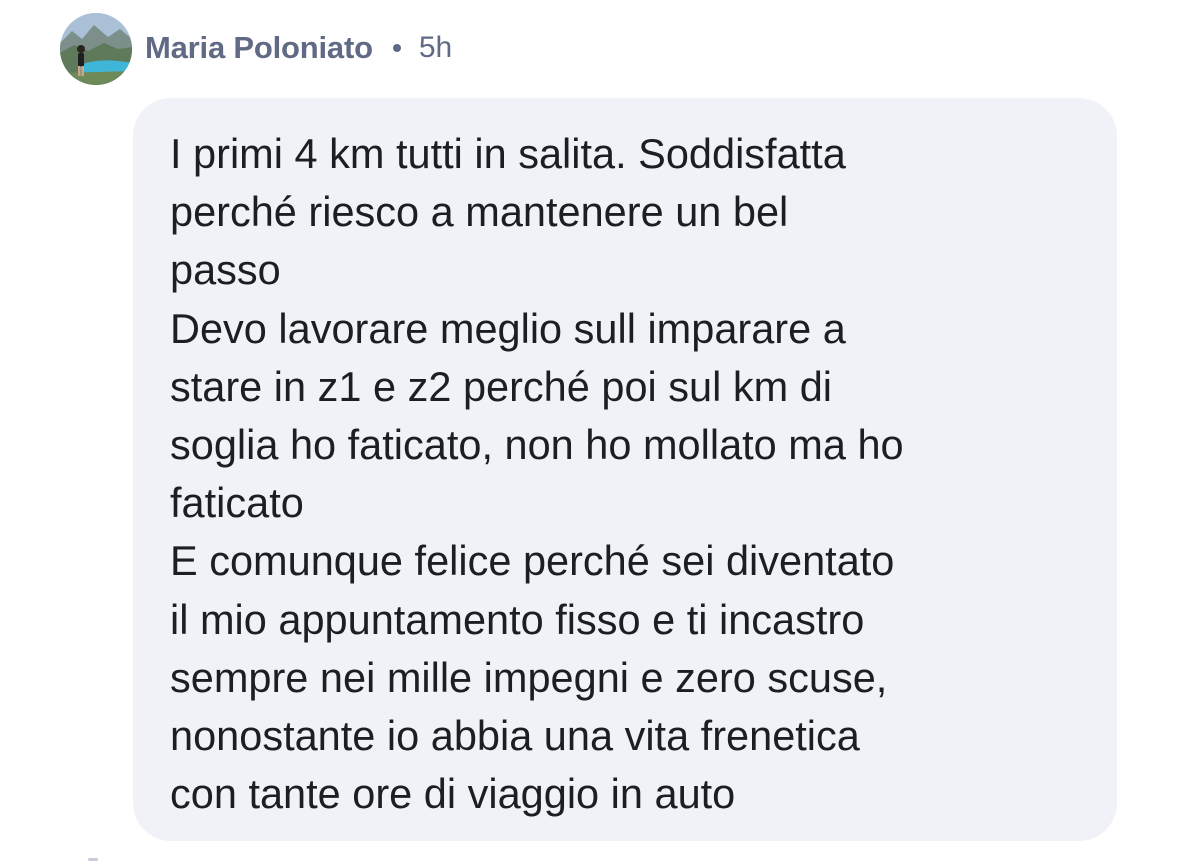  I want to click on comment-text-line: passo, so click(225, 270).